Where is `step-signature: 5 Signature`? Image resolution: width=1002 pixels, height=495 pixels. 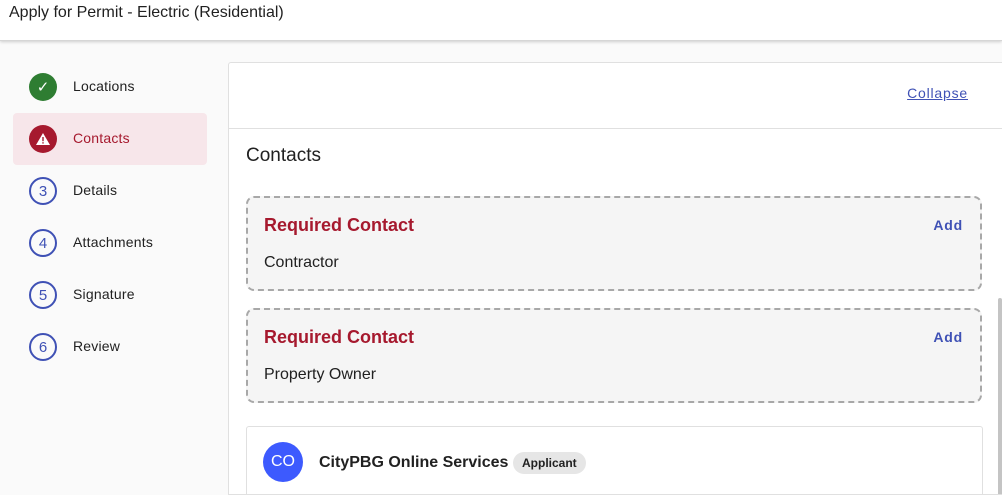
step-signature: 5 Signature is located at coordinates (110, 295).